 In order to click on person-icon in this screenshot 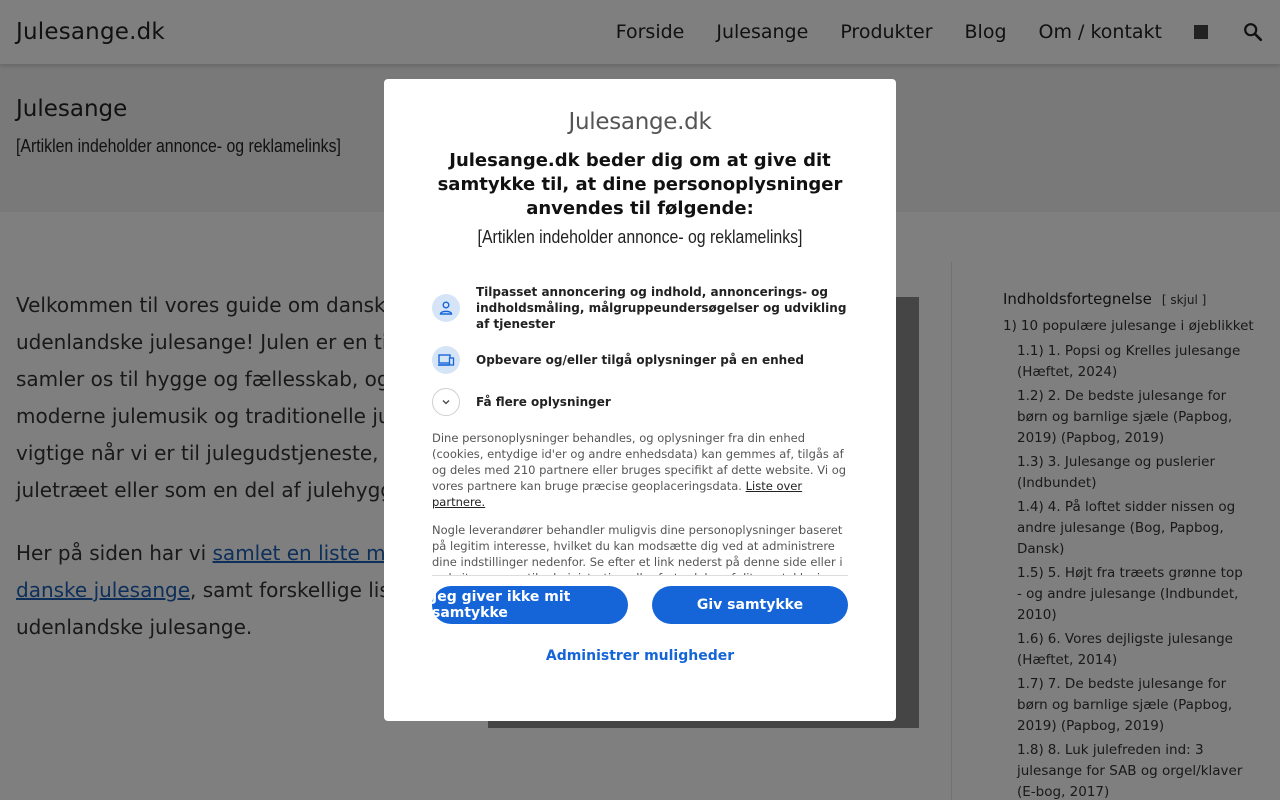, I will do `click(446, 308)`.